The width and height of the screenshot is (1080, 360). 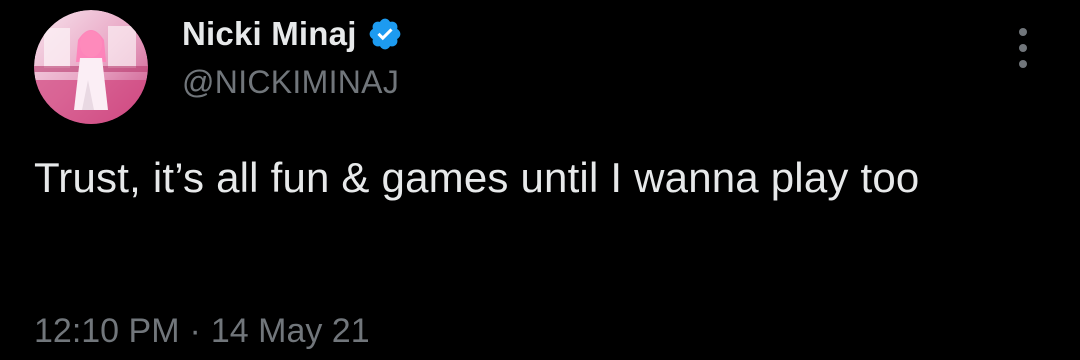 I want to click on more-vertical-icon, so click(x=1023, y=48).